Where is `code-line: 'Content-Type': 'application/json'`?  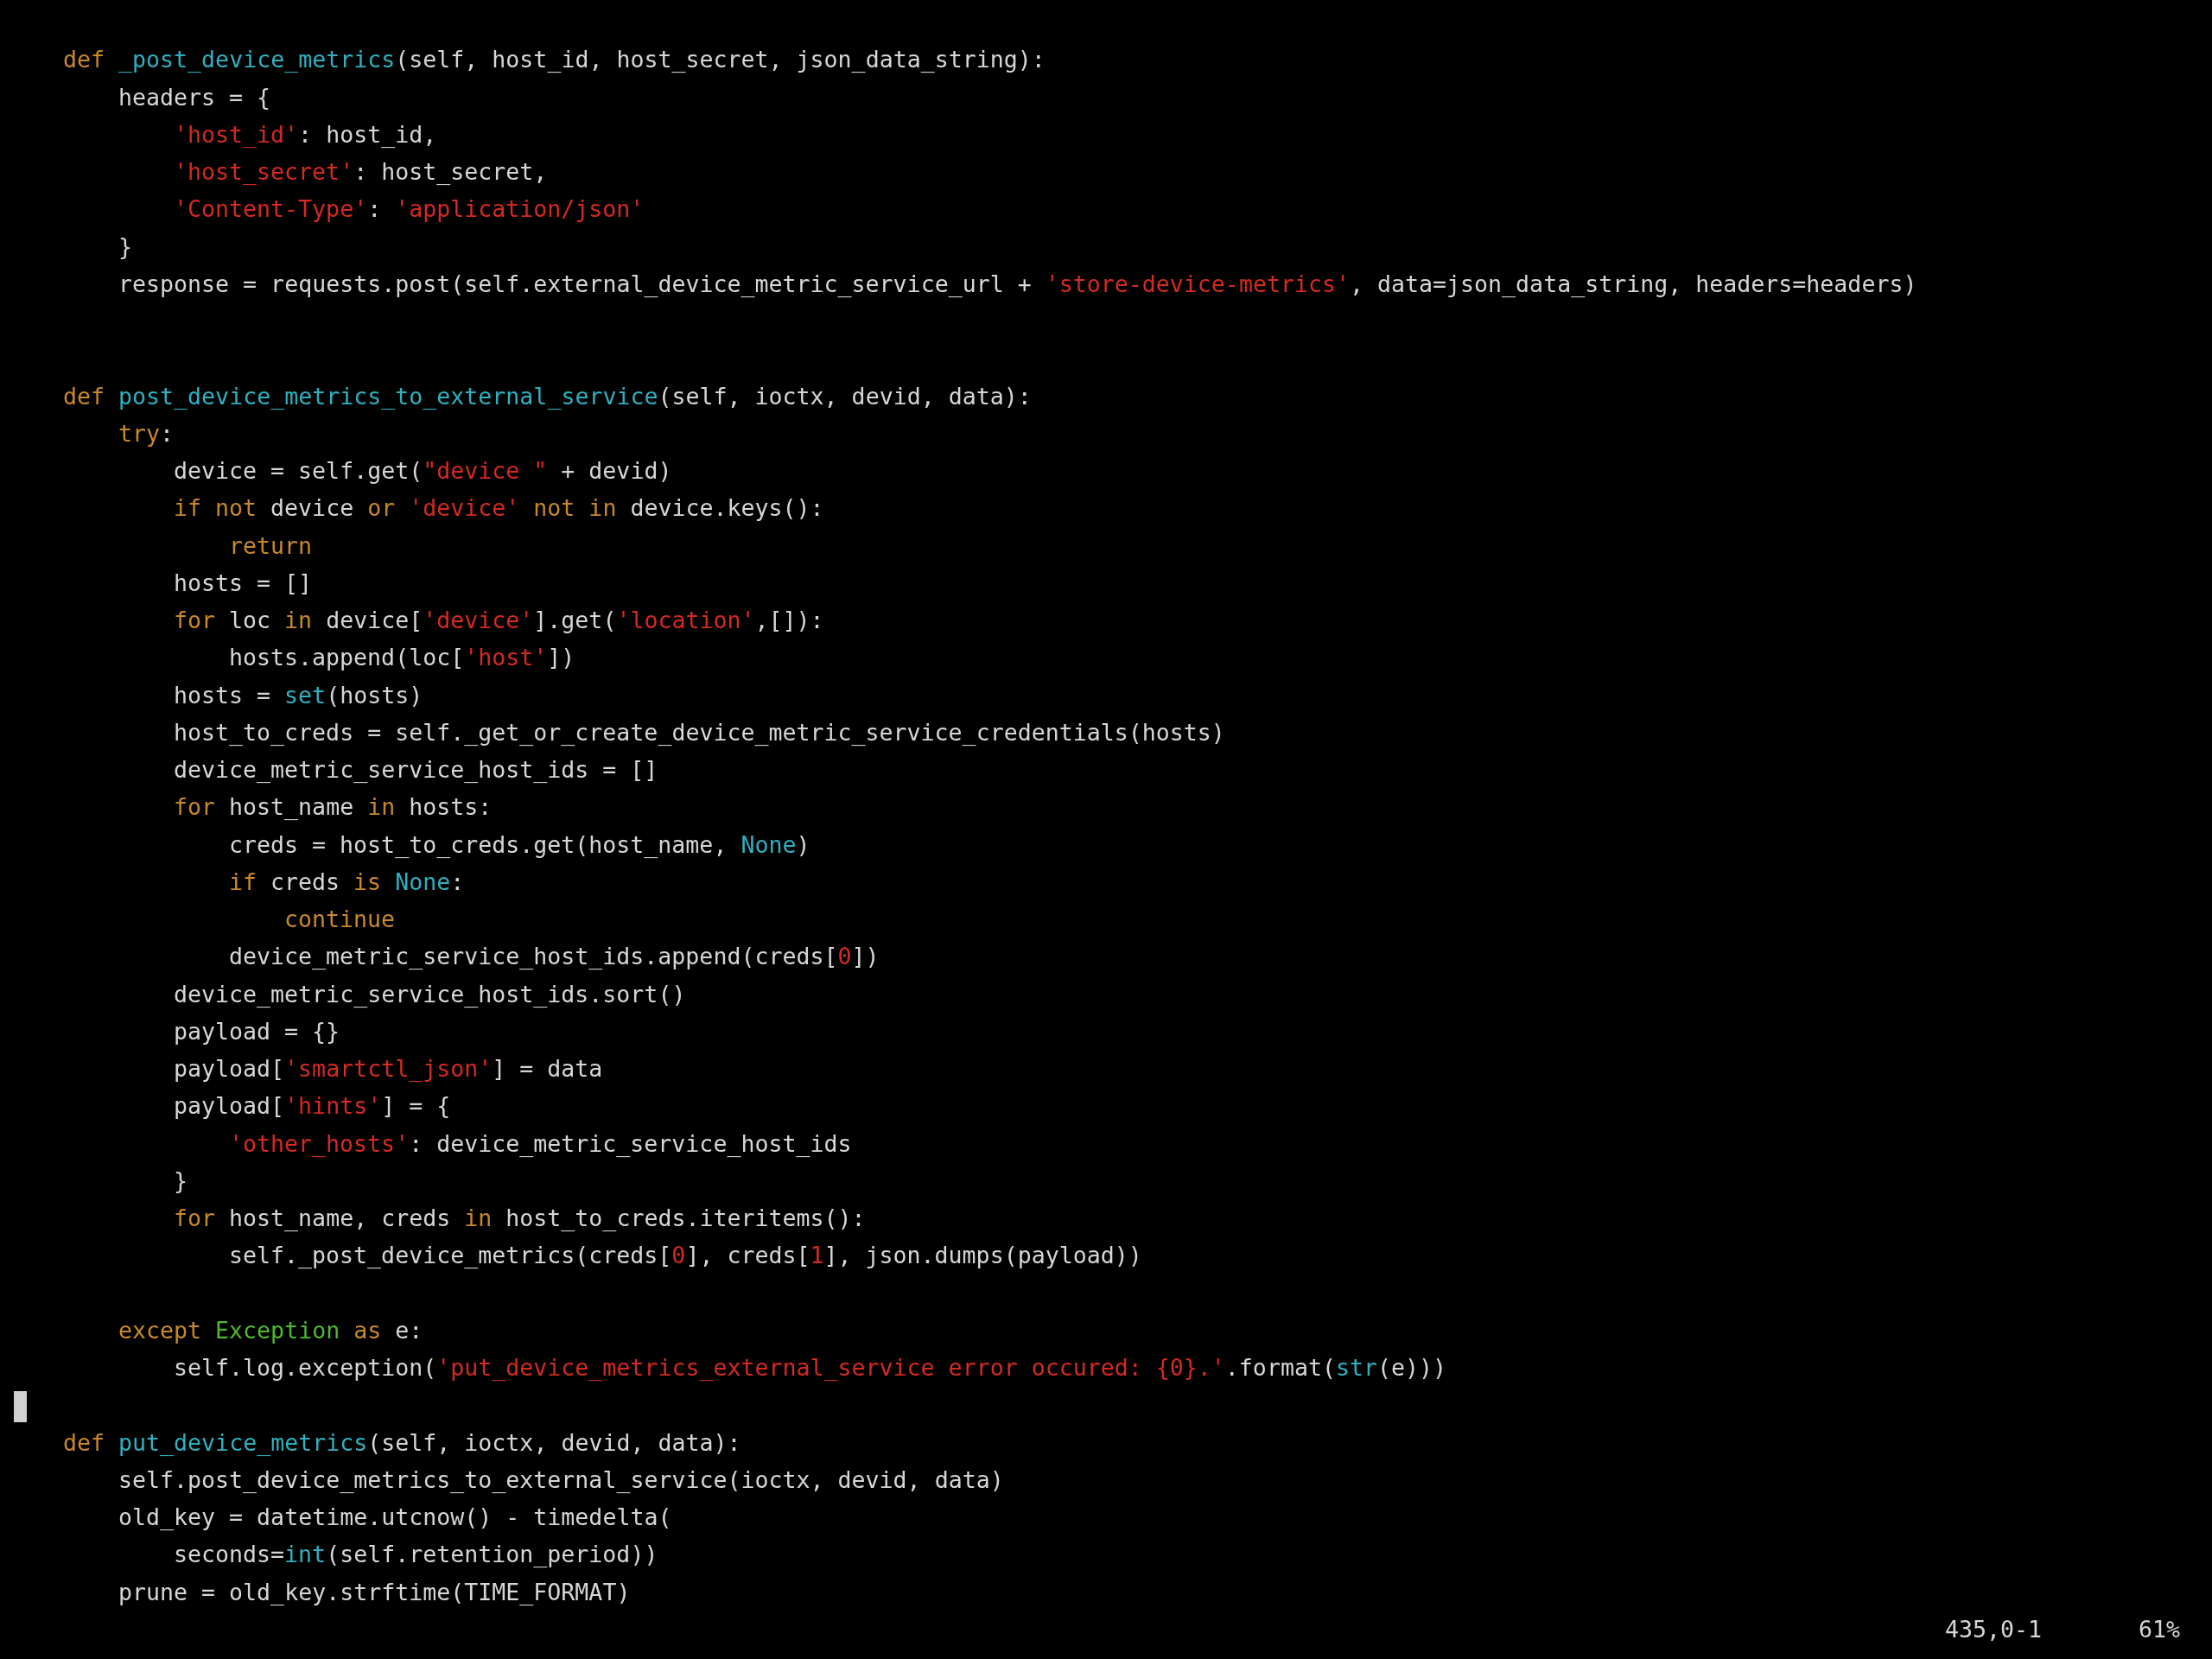 code-line: 'Content-Type': 'application/json' is located at coordinates (409, 209).